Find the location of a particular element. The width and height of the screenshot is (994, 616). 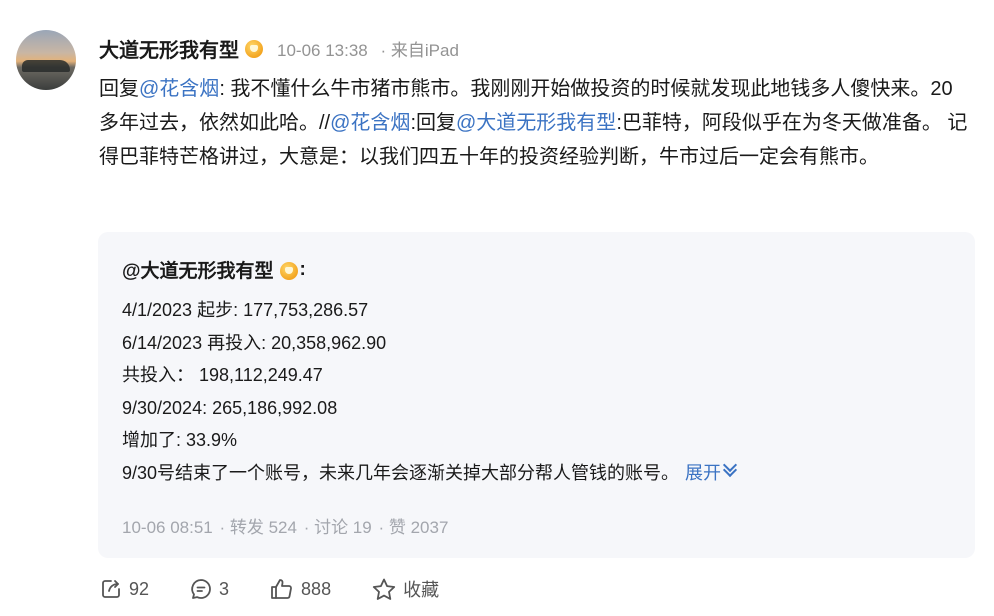

quoted-comment: · 讨论 19 is located at coordinates (338, 527).